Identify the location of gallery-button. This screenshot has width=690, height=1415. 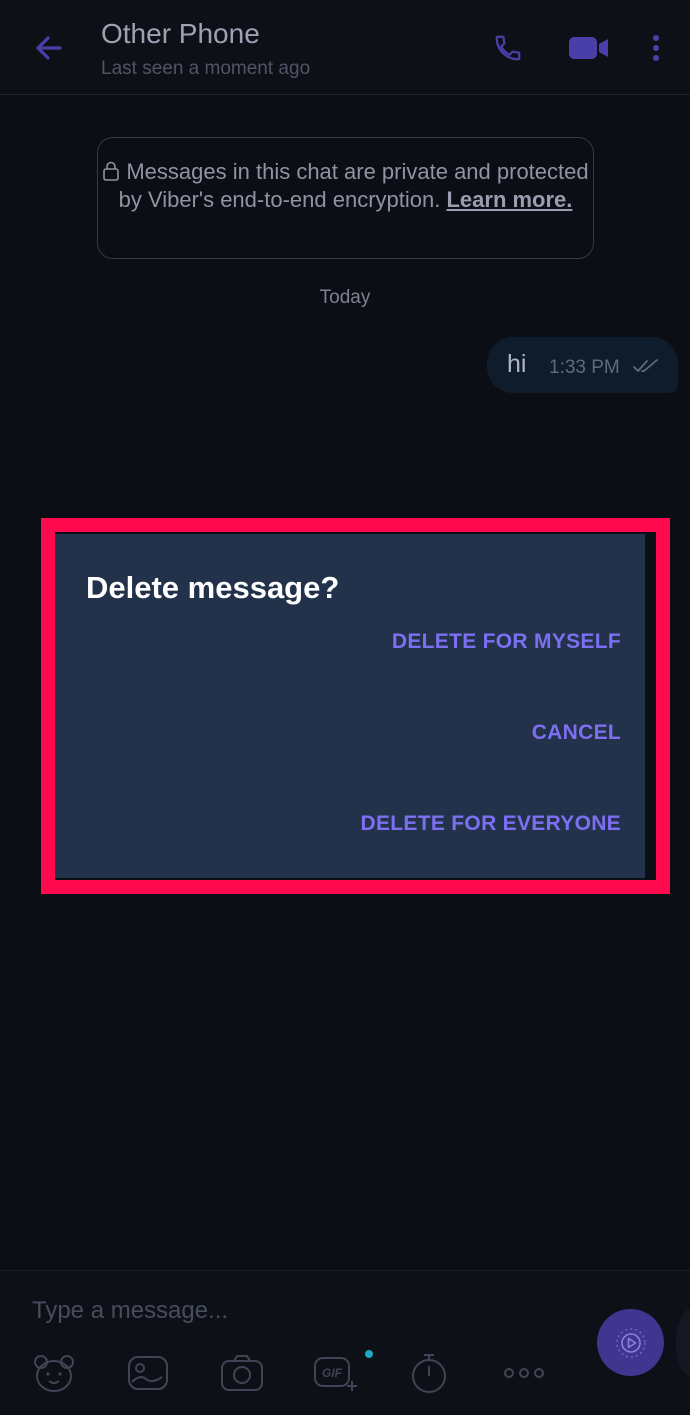
(148, 1373).